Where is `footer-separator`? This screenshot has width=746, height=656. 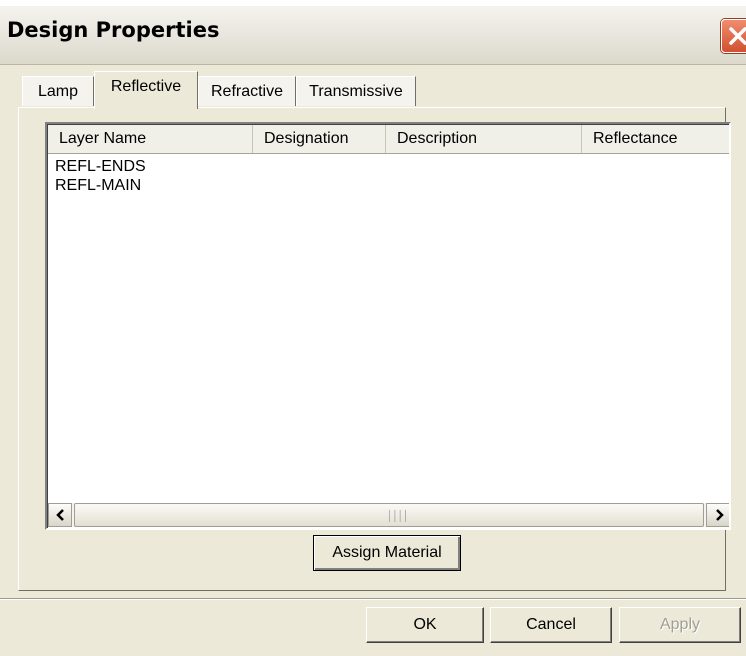 footer-separator is located at coordinates (373, 599).